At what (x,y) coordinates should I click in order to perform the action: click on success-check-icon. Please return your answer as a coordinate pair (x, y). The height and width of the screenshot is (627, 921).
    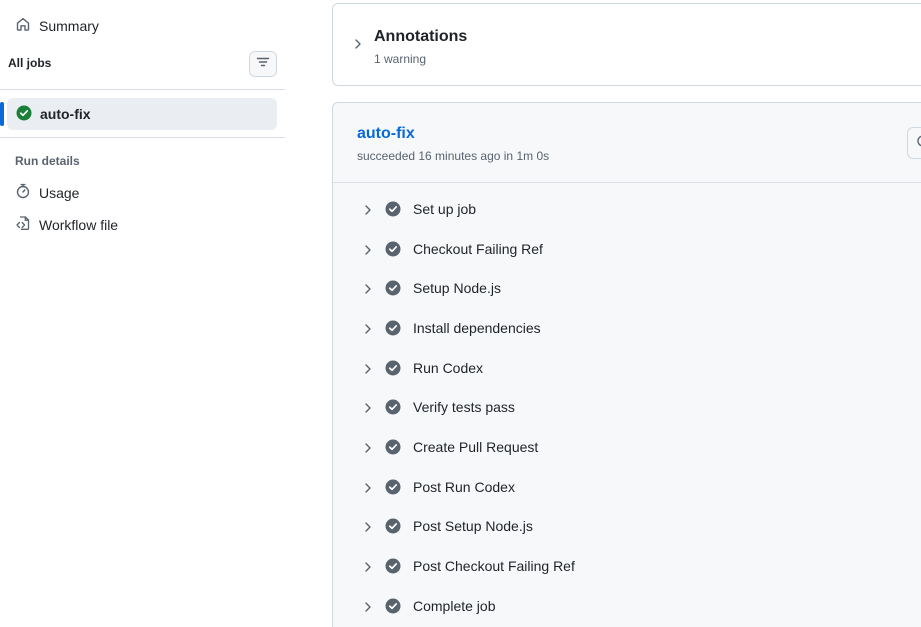
    Looking at the image, I should click on (24, 114).